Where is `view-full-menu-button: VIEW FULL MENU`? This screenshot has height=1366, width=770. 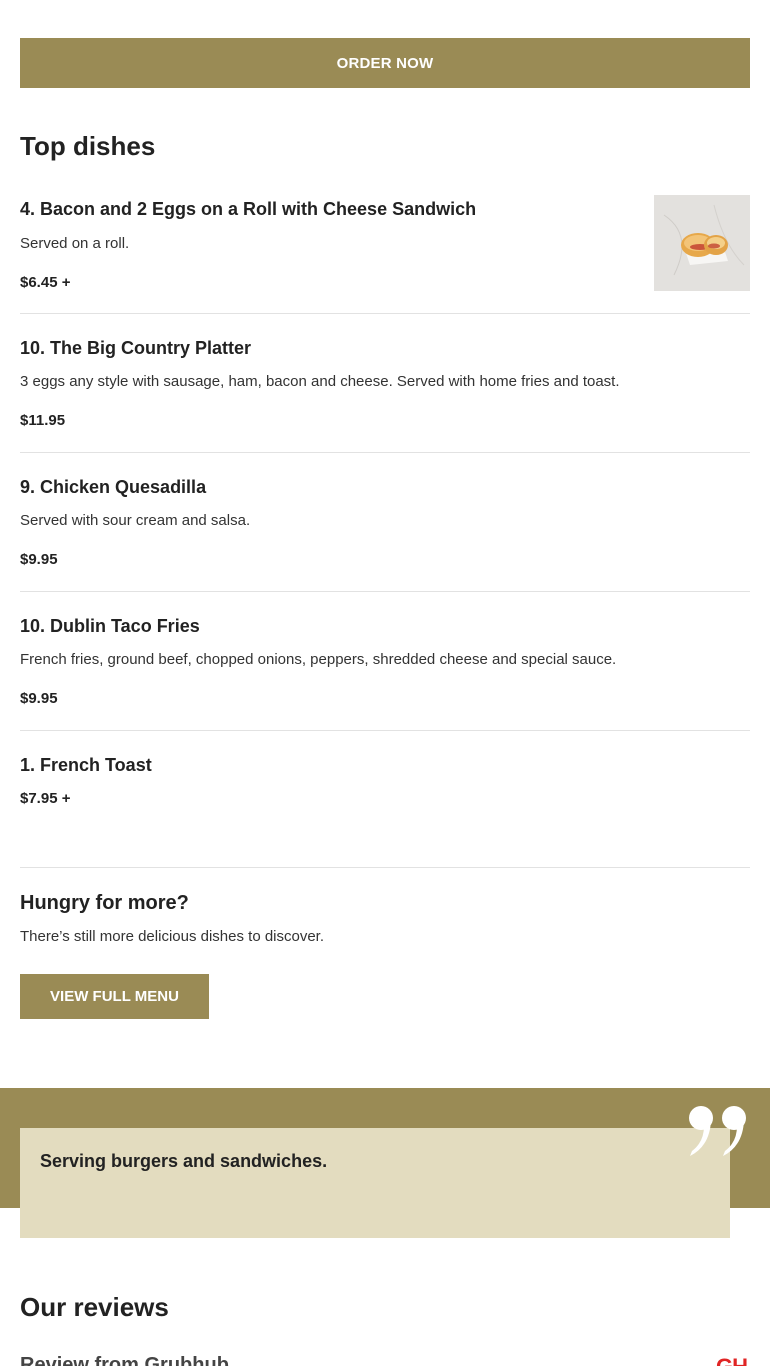 view-full-menu-button: VIEW FULL MENU is located at coordinates (114, 996).